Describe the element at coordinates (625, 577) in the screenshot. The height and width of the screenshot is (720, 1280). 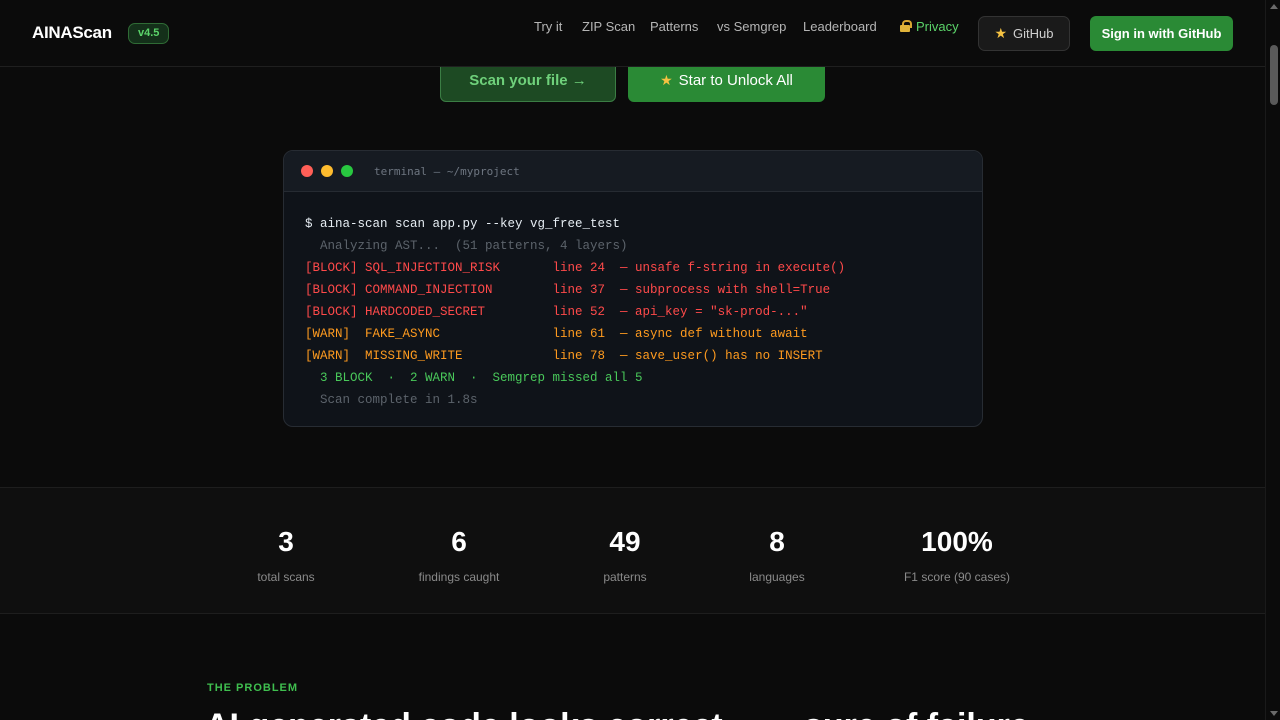
I see `stat-label: patterns` at that location.